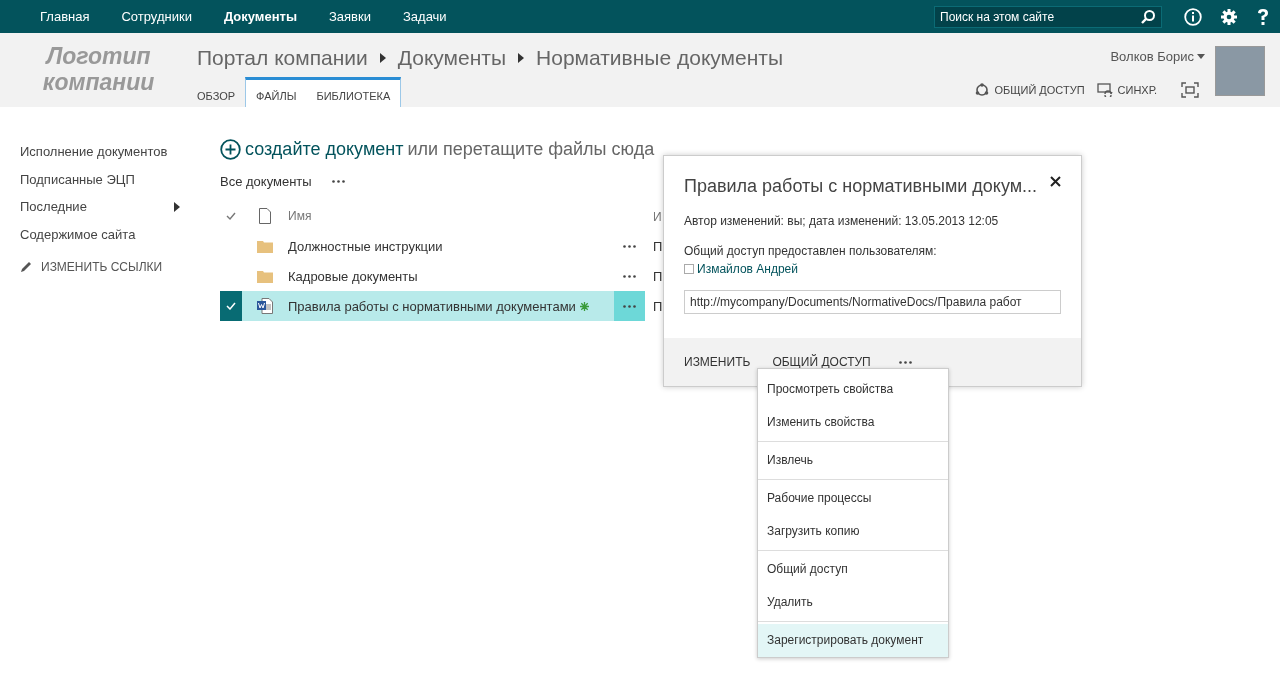  Describe the element at coordinates (1055, 181) in the screenshot. I see `close-icon` at that location.